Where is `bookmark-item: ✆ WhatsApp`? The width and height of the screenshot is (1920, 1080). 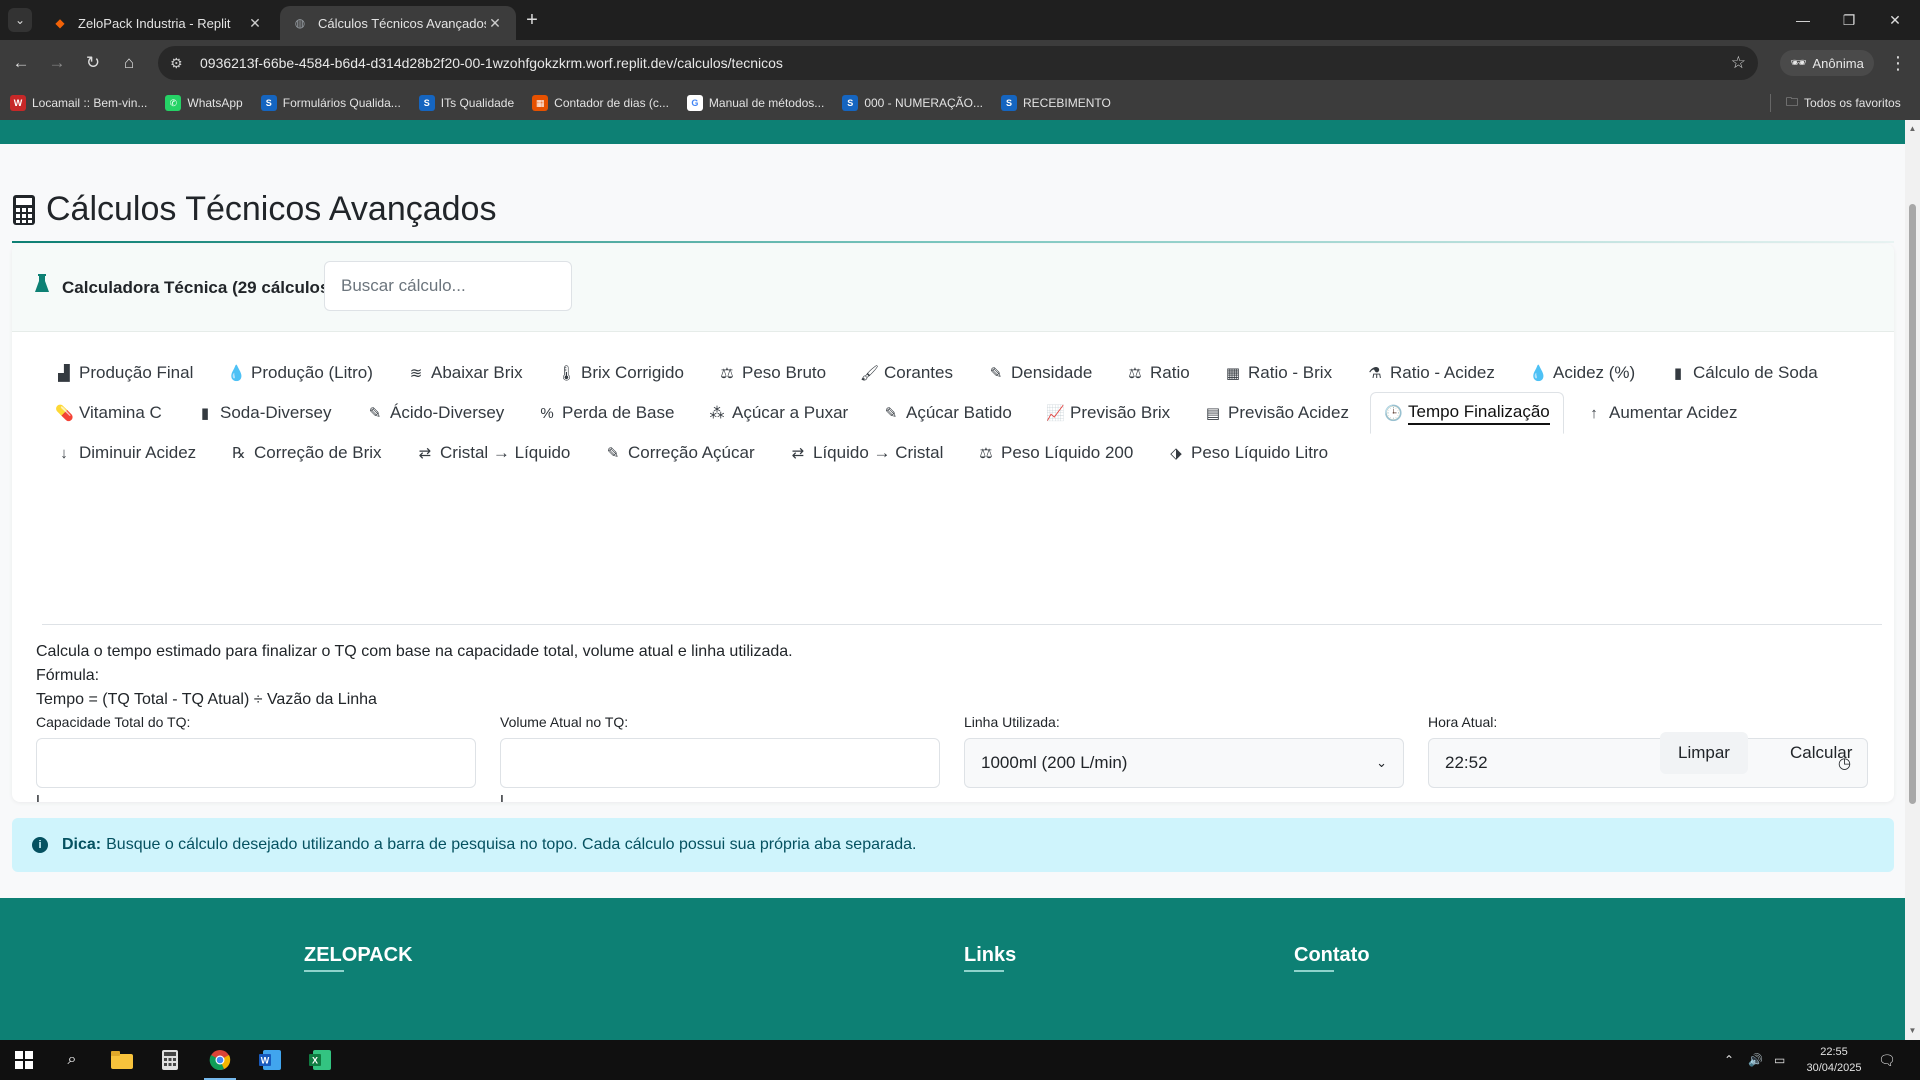
bookmark-item: ✆ WhatsApp is located at coordinates (204, 103).